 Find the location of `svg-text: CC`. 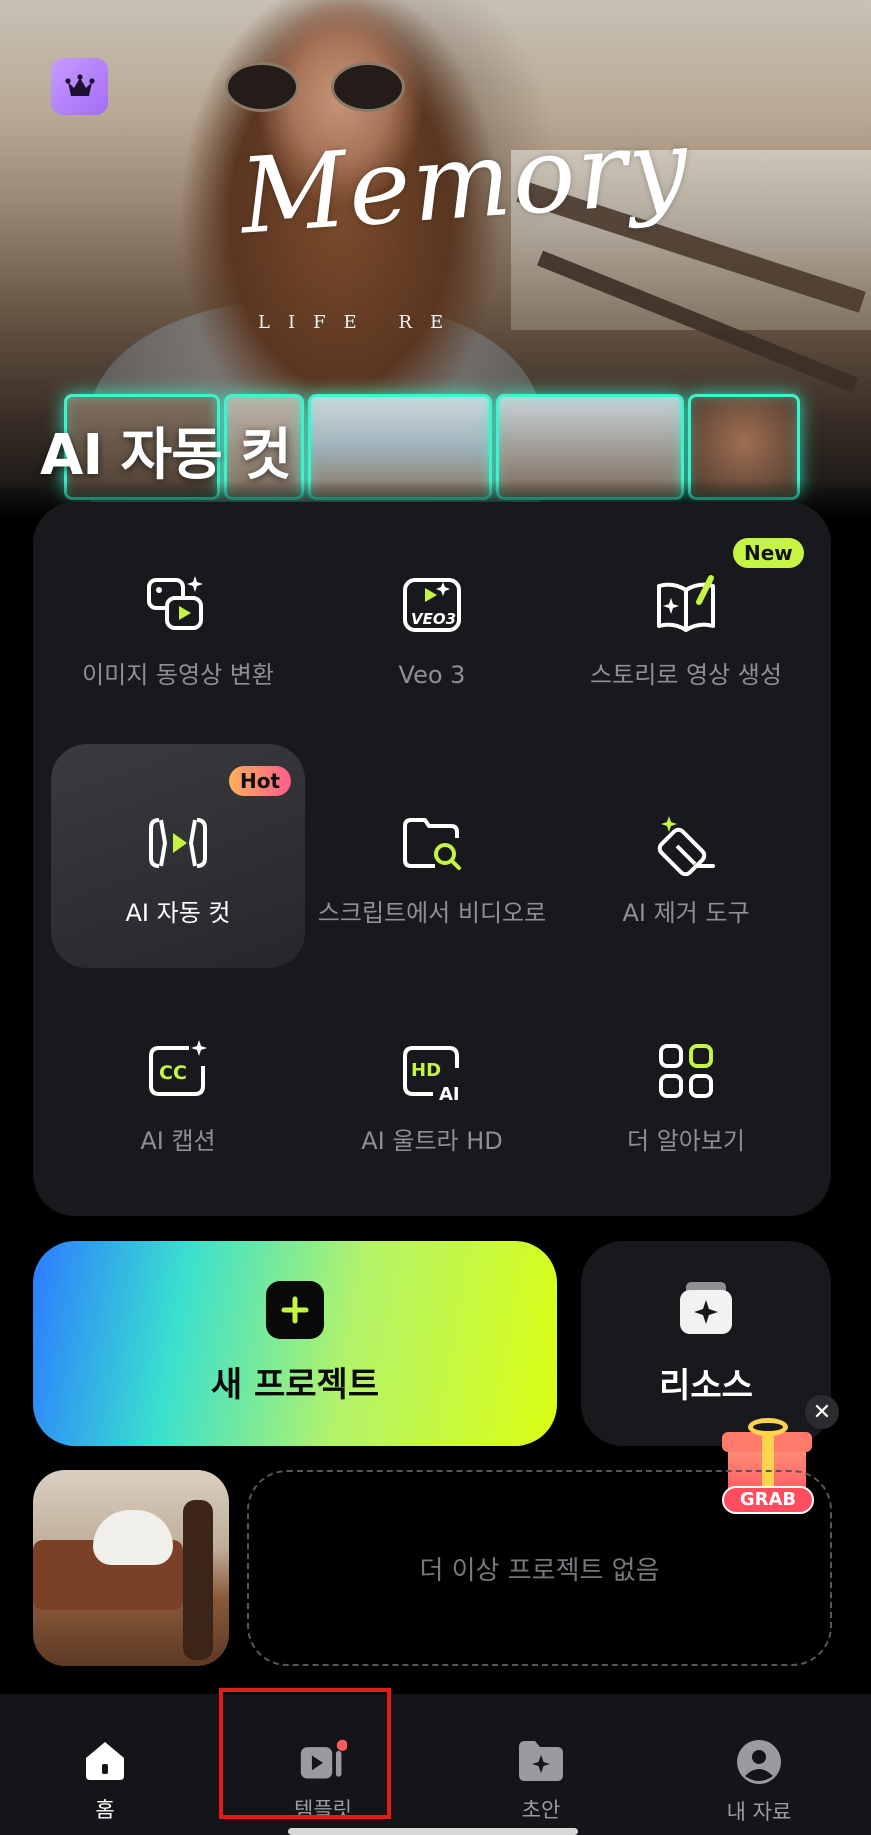

svg-text: CC is located at coordinates (173, 1073).